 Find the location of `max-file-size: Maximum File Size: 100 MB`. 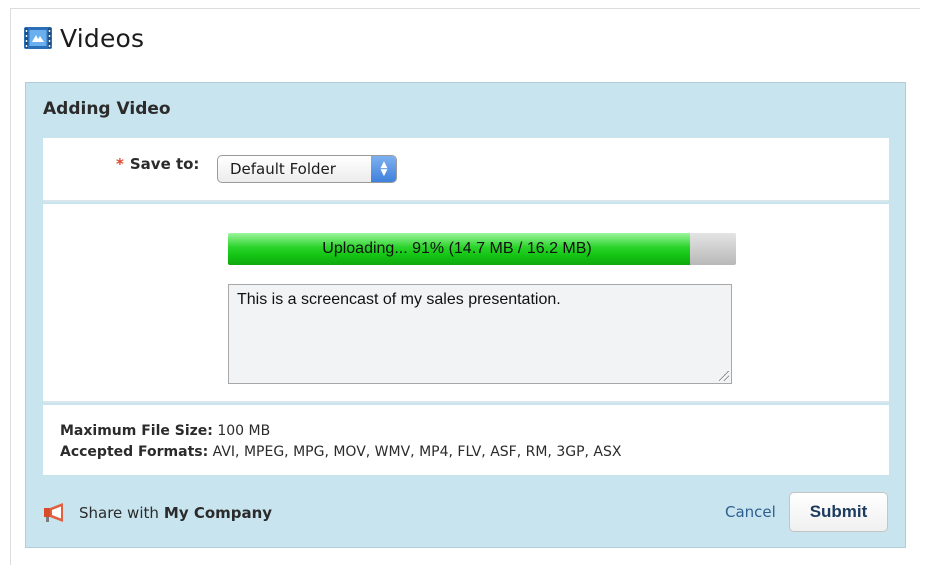

max-file-size: Maximum File Size: 100 MB is located at coordinates (165, 431).